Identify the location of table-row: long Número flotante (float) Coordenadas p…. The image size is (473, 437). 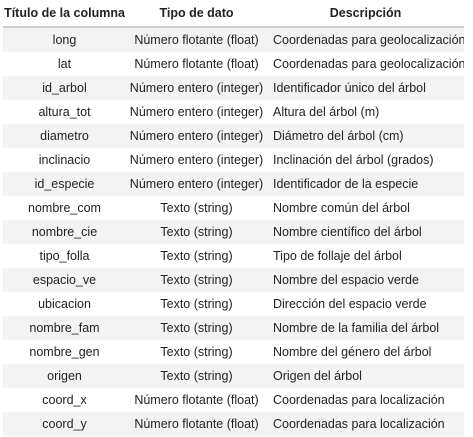
(233, 39).